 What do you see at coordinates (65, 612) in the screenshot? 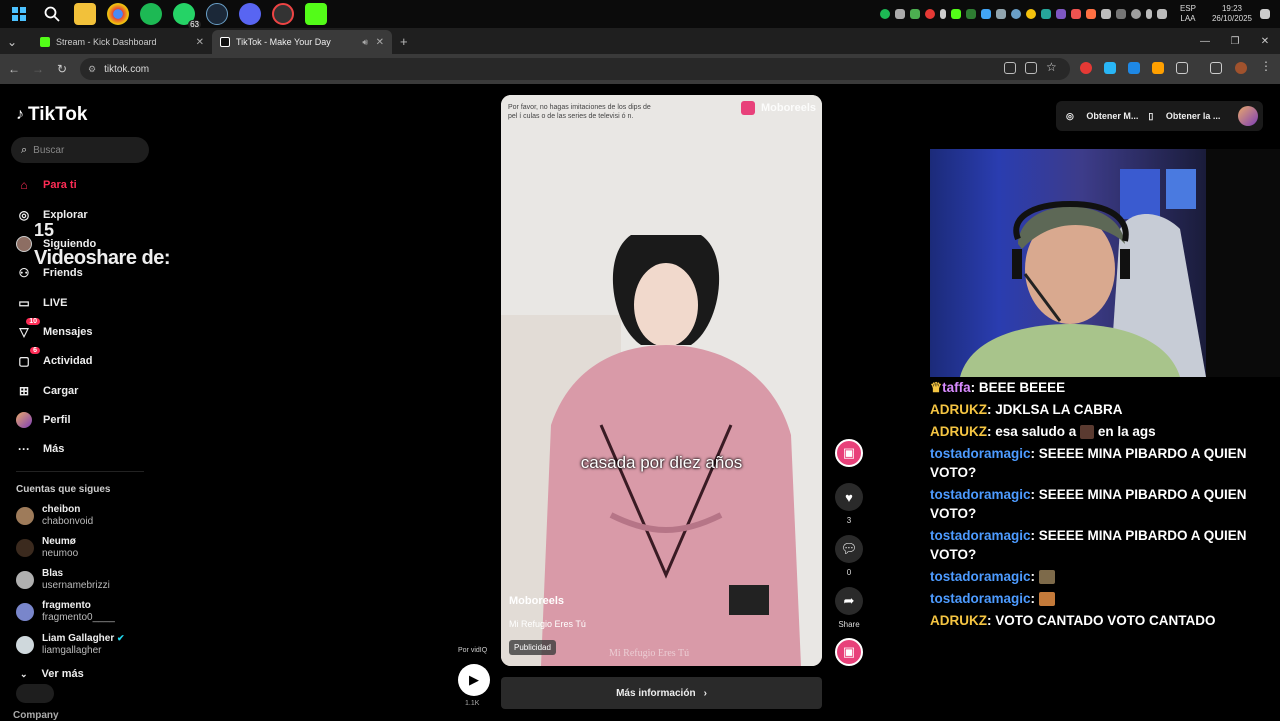
I see `following-account: fragmento fragmento0____` at bounding box center [65, 612].